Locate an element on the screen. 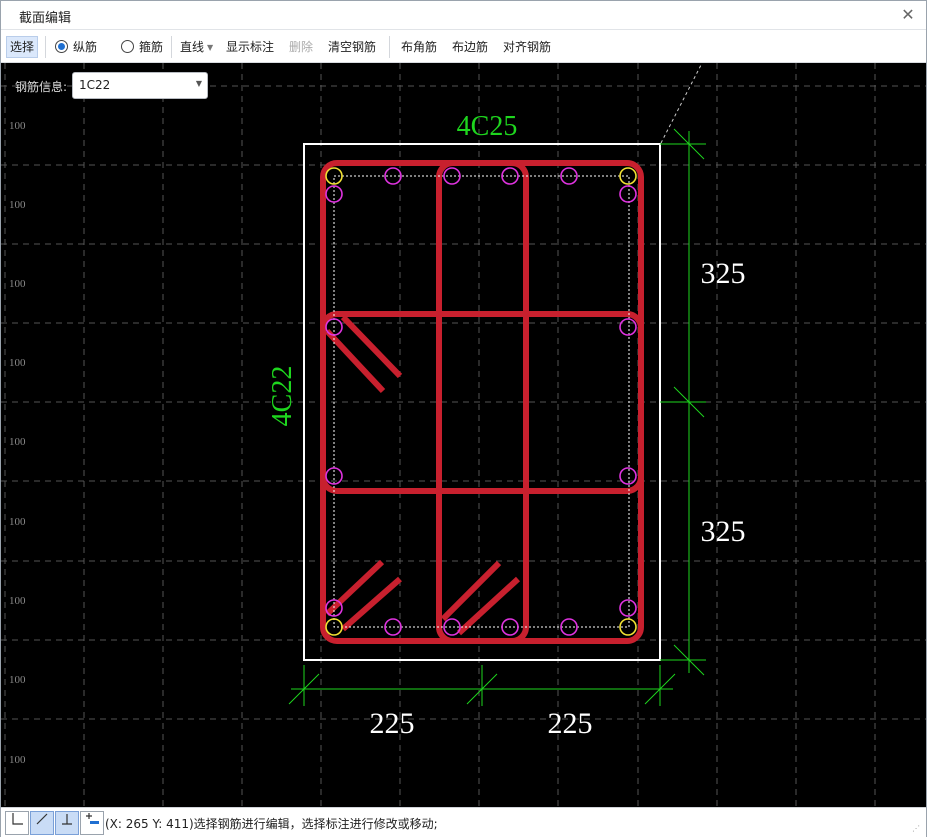 This screenshot has height=837, width=927. longitudinal-rebar-radio: 纵筋 is located at coordinates (76, 47).